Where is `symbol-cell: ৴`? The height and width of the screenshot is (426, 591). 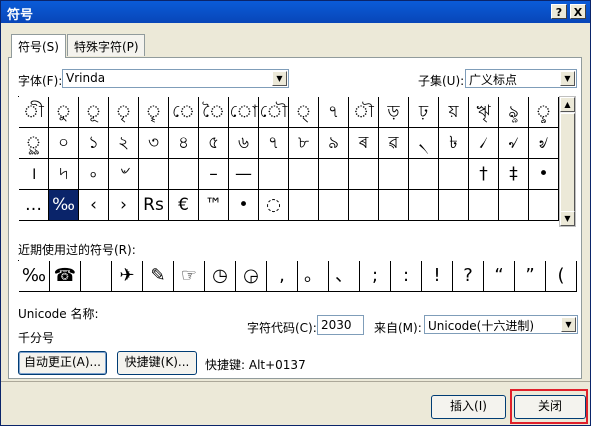
symbol-cell: ৴ is located at coordinates (484, 143).